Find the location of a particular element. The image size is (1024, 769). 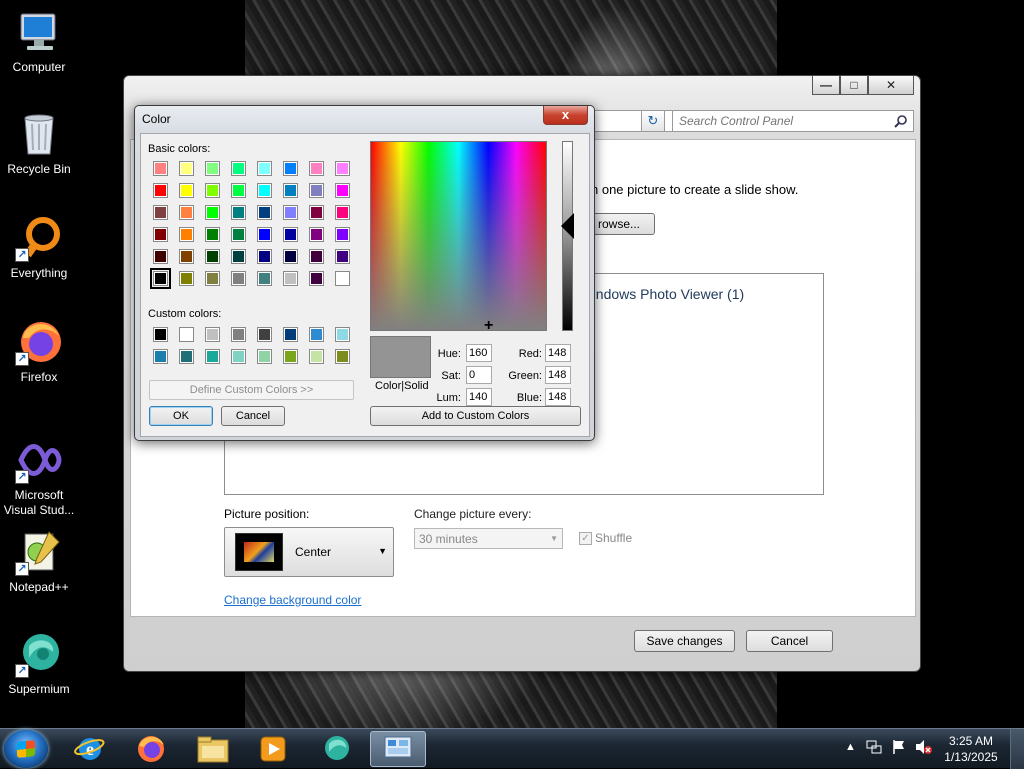

define-custom-colors-button: Define Custom Colors >> is located at coordinates (251, 390).